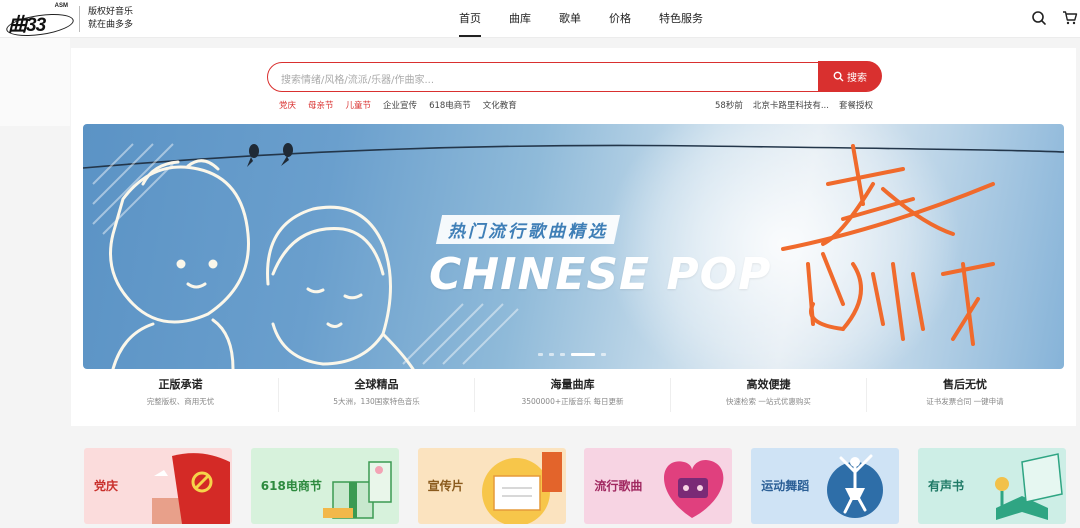  I want to click on search-button-icon, so click(838, 76).